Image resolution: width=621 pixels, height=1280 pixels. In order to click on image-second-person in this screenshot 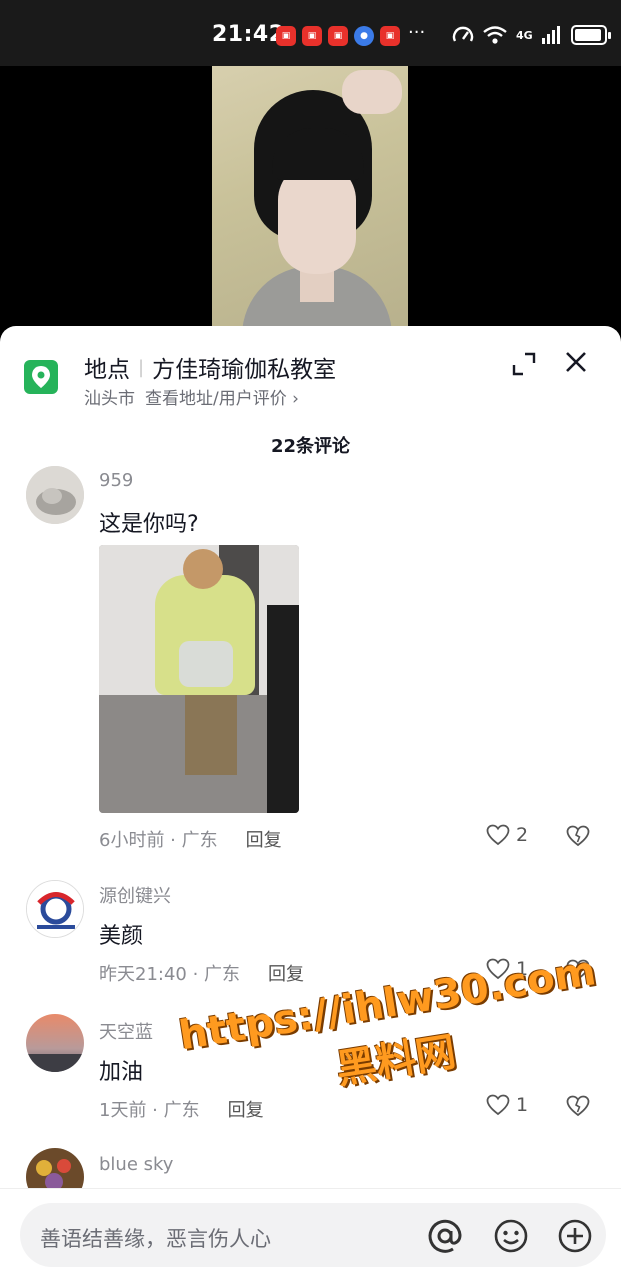, I will do `click(283, 709)`.